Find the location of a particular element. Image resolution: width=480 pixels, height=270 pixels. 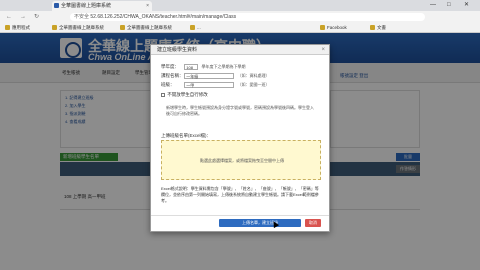

course-input: 一年級 is located at coordinates (209, 76).